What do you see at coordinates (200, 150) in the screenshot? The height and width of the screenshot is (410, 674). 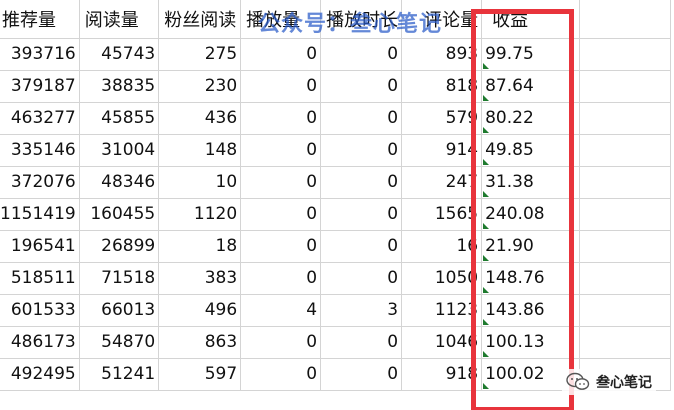 I see `fan-reads-cell: 148` at bounding box center [200, 150].